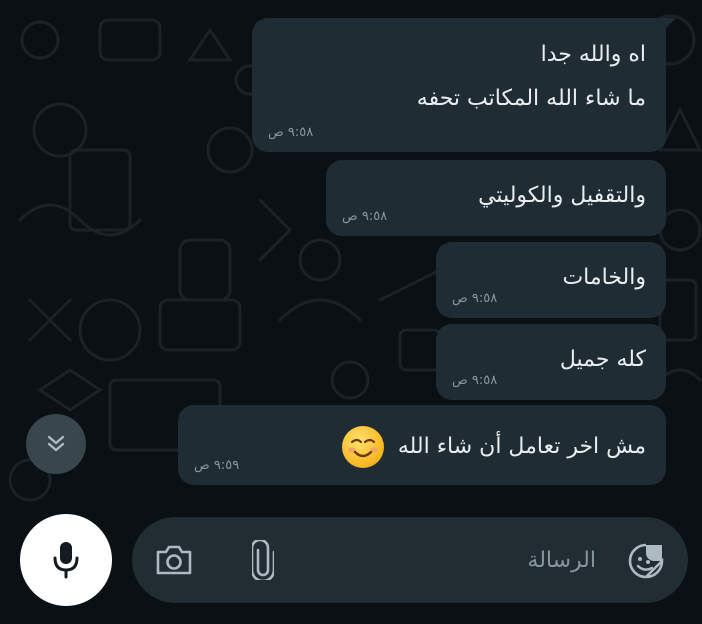  What do you see at coordinates (551, 362) in the screenshot?
I see `message-bubble: كله جميل ٩:٥٨ ص` at bounding box center [551, 362].